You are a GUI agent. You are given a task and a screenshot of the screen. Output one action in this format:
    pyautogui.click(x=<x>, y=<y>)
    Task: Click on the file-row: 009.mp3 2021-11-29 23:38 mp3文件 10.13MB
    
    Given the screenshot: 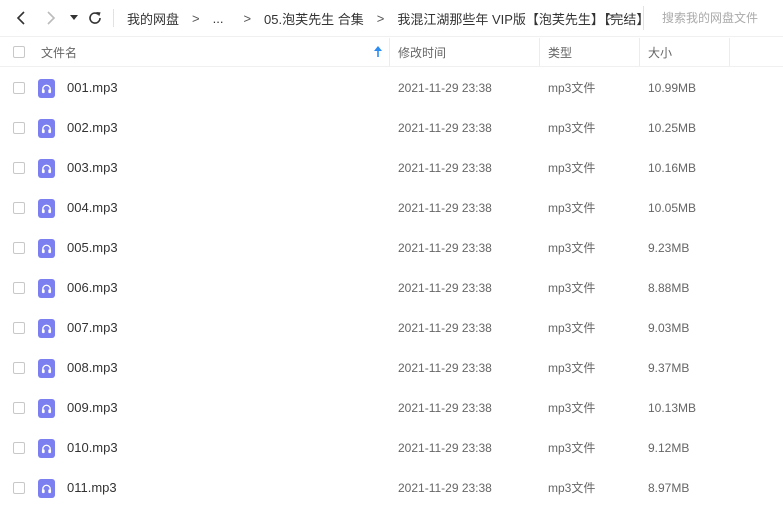 What is the action you would take?
    pyautogui.click(x=391, y=408)
    